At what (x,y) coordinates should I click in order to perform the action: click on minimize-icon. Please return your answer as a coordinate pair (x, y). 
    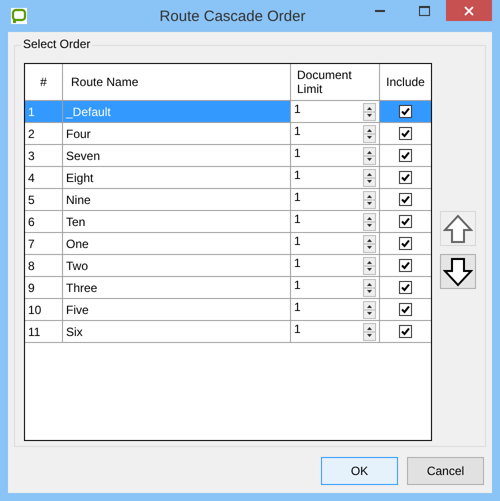
    Looking at the image, I should click on (380, 11).